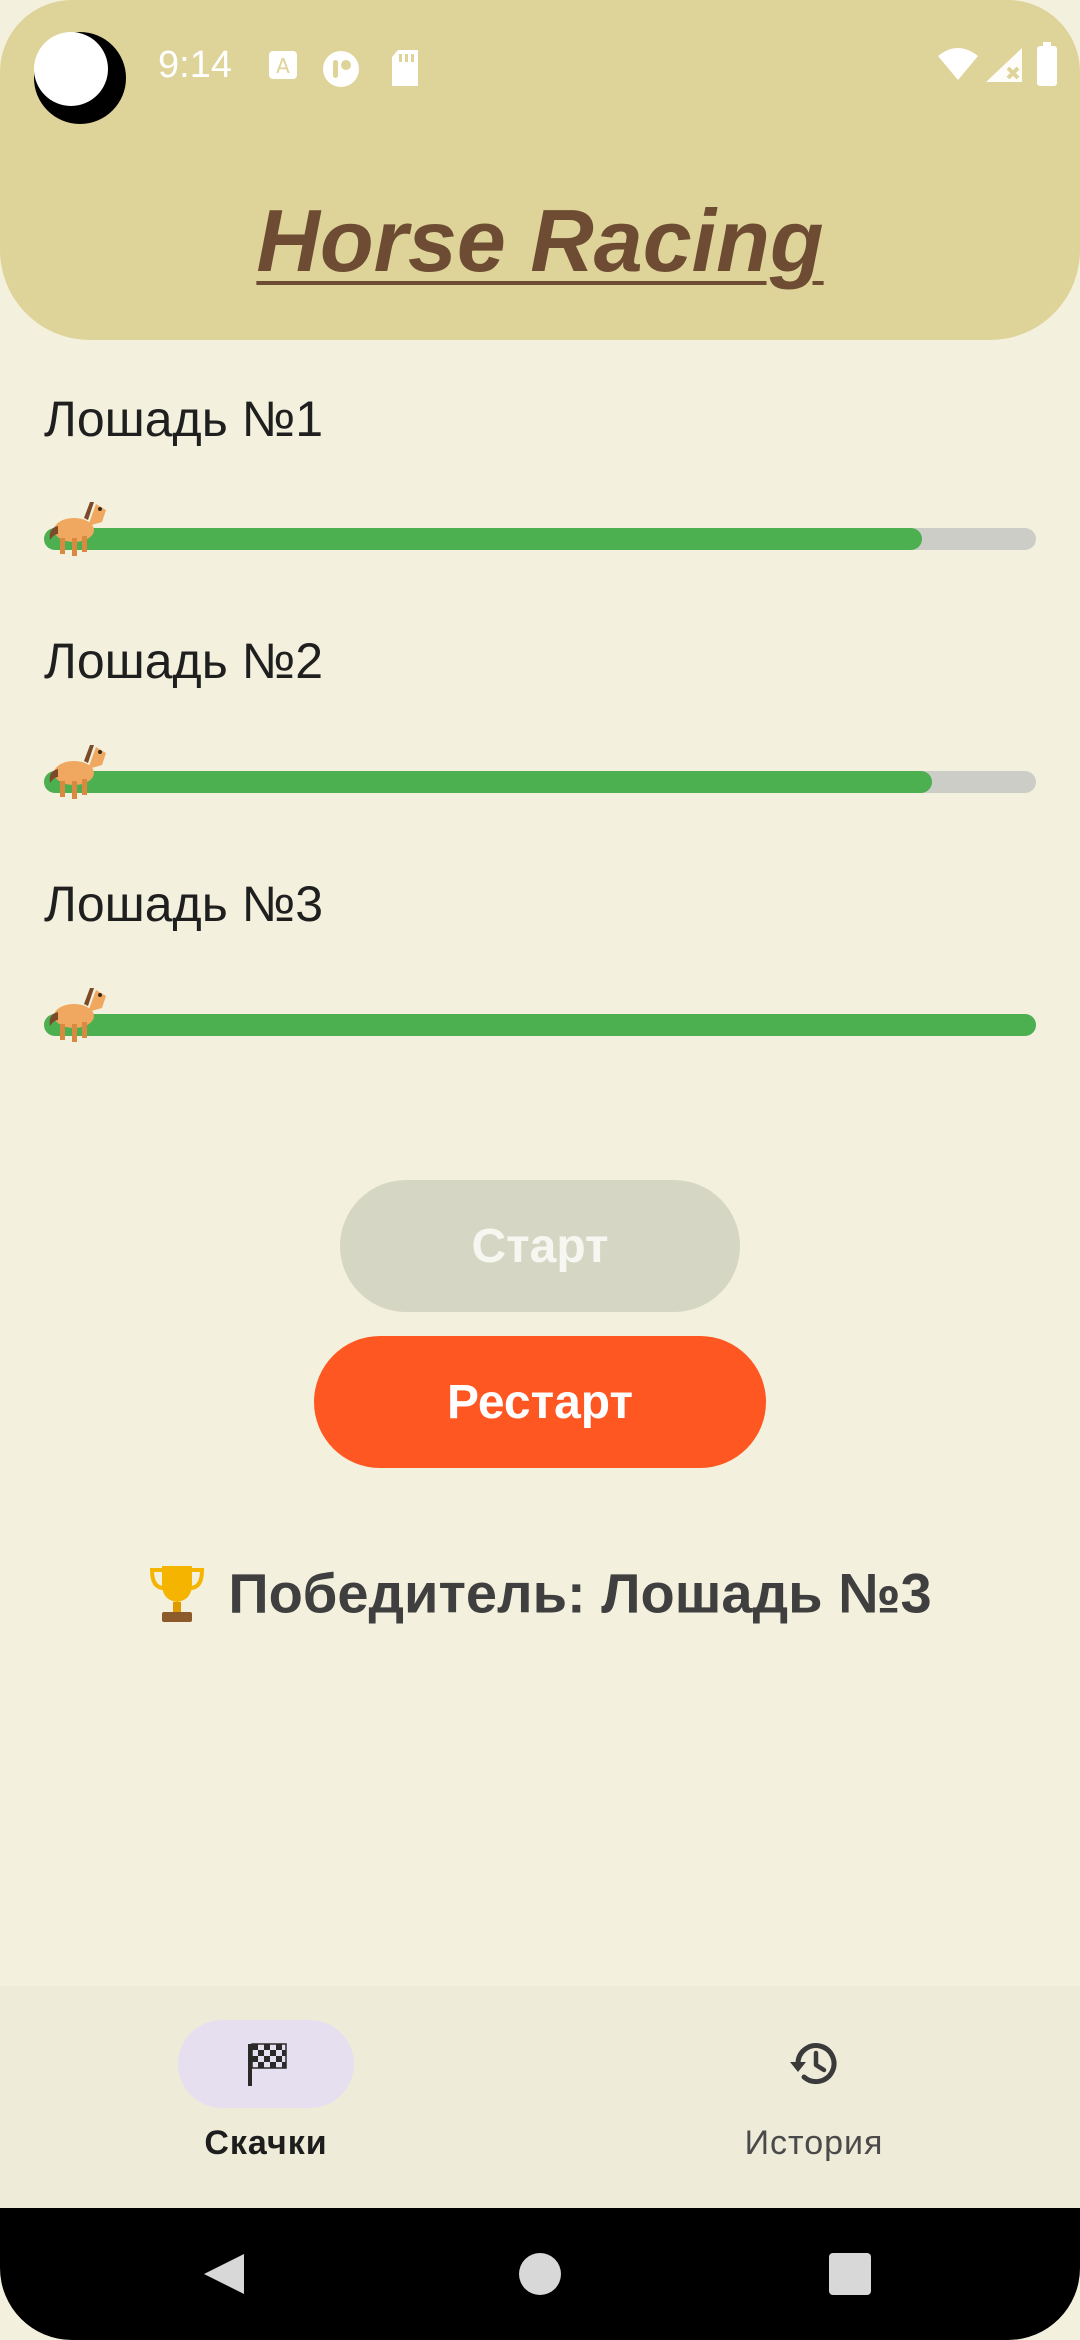 This screenshot has width=1080, height=2340. I want to click on font-notification-icon: A, so click(283, 65).